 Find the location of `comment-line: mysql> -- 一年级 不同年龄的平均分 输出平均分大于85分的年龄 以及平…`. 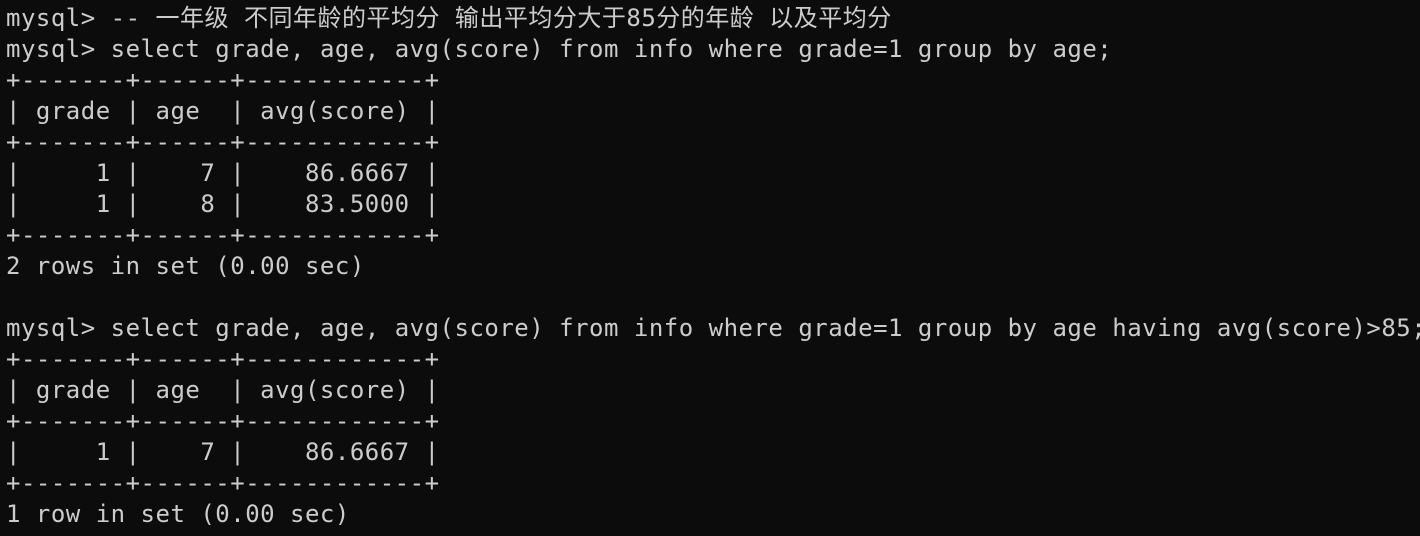

comment-line: mysql> -- 一年级 不同年龄的平均分 输出平均分大于85分的年龄 以及平… is located at coordinates (713, 18).